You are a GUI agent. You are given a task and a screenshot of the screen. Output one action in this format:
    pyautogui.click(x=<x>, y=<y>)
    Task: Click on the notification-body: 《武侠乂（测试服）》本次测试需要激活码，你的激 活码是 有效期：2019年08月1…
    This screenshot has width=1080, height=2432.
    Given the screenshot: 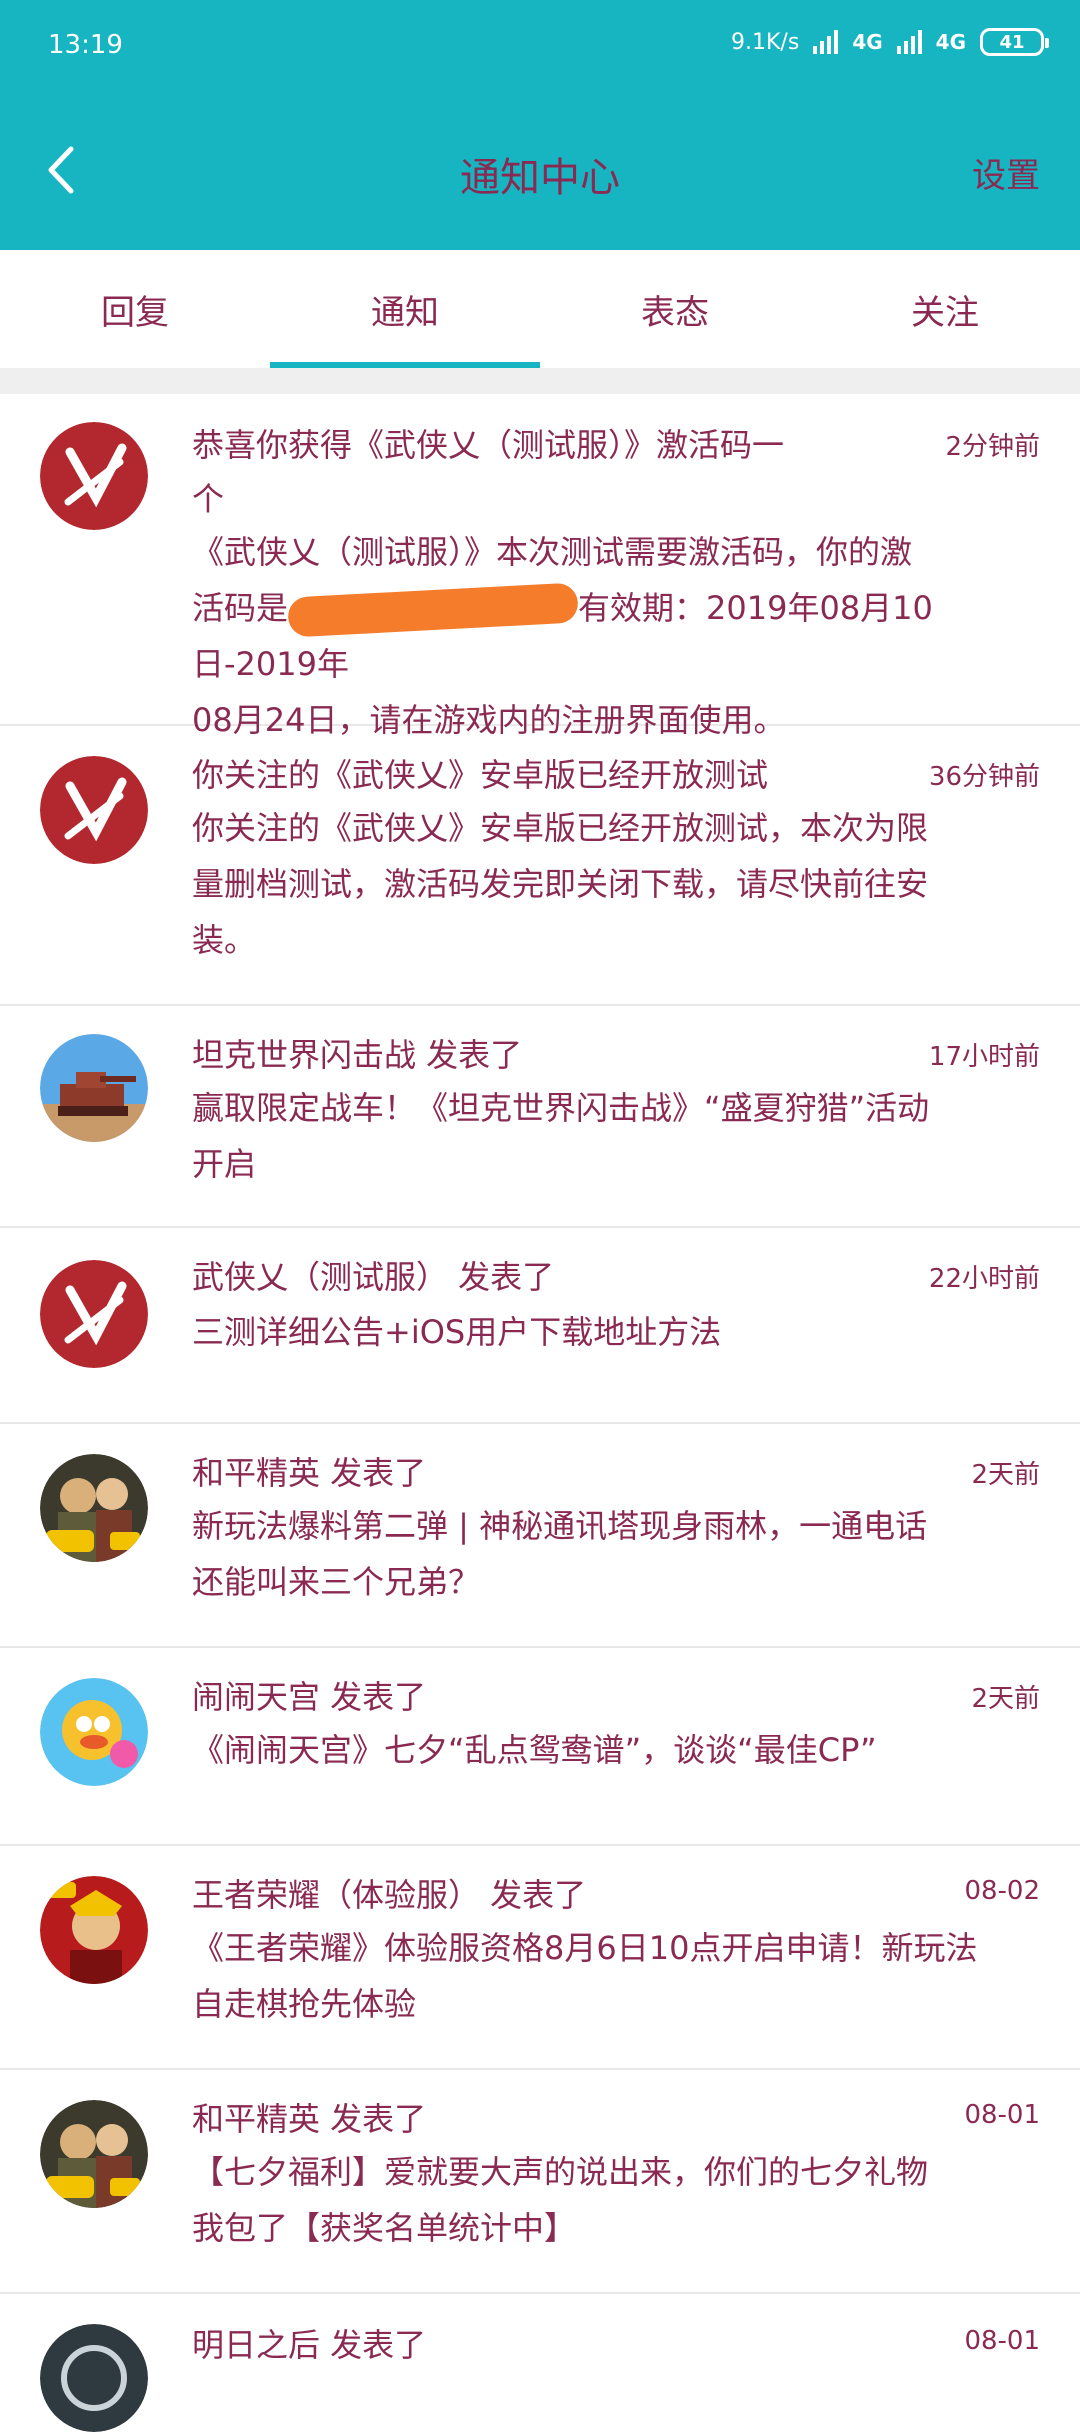 What is the action you would take?
    pyautogui.click(x=616, y=636)
    